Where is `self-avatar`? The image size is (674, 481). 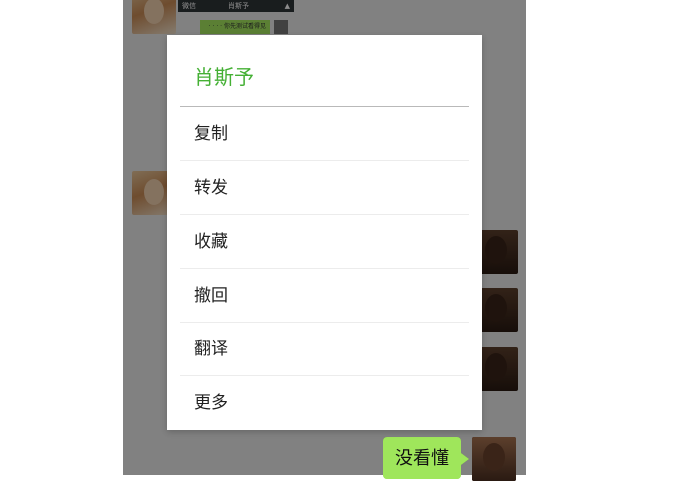 self-avatar is located at coordinates (494, 459).